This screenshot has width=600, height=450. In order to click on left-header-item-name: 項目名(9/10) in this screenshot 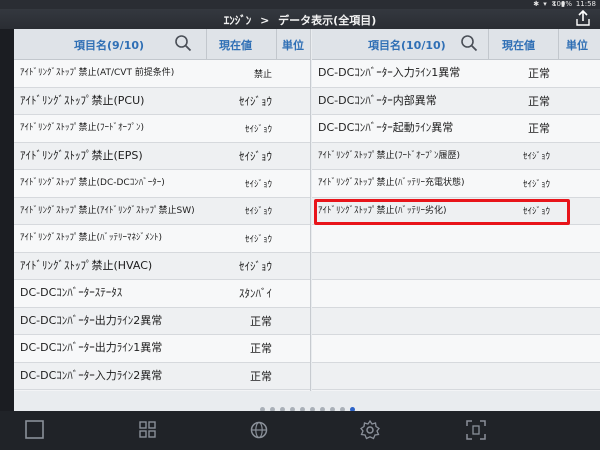, I will do `click(109, 45)`.